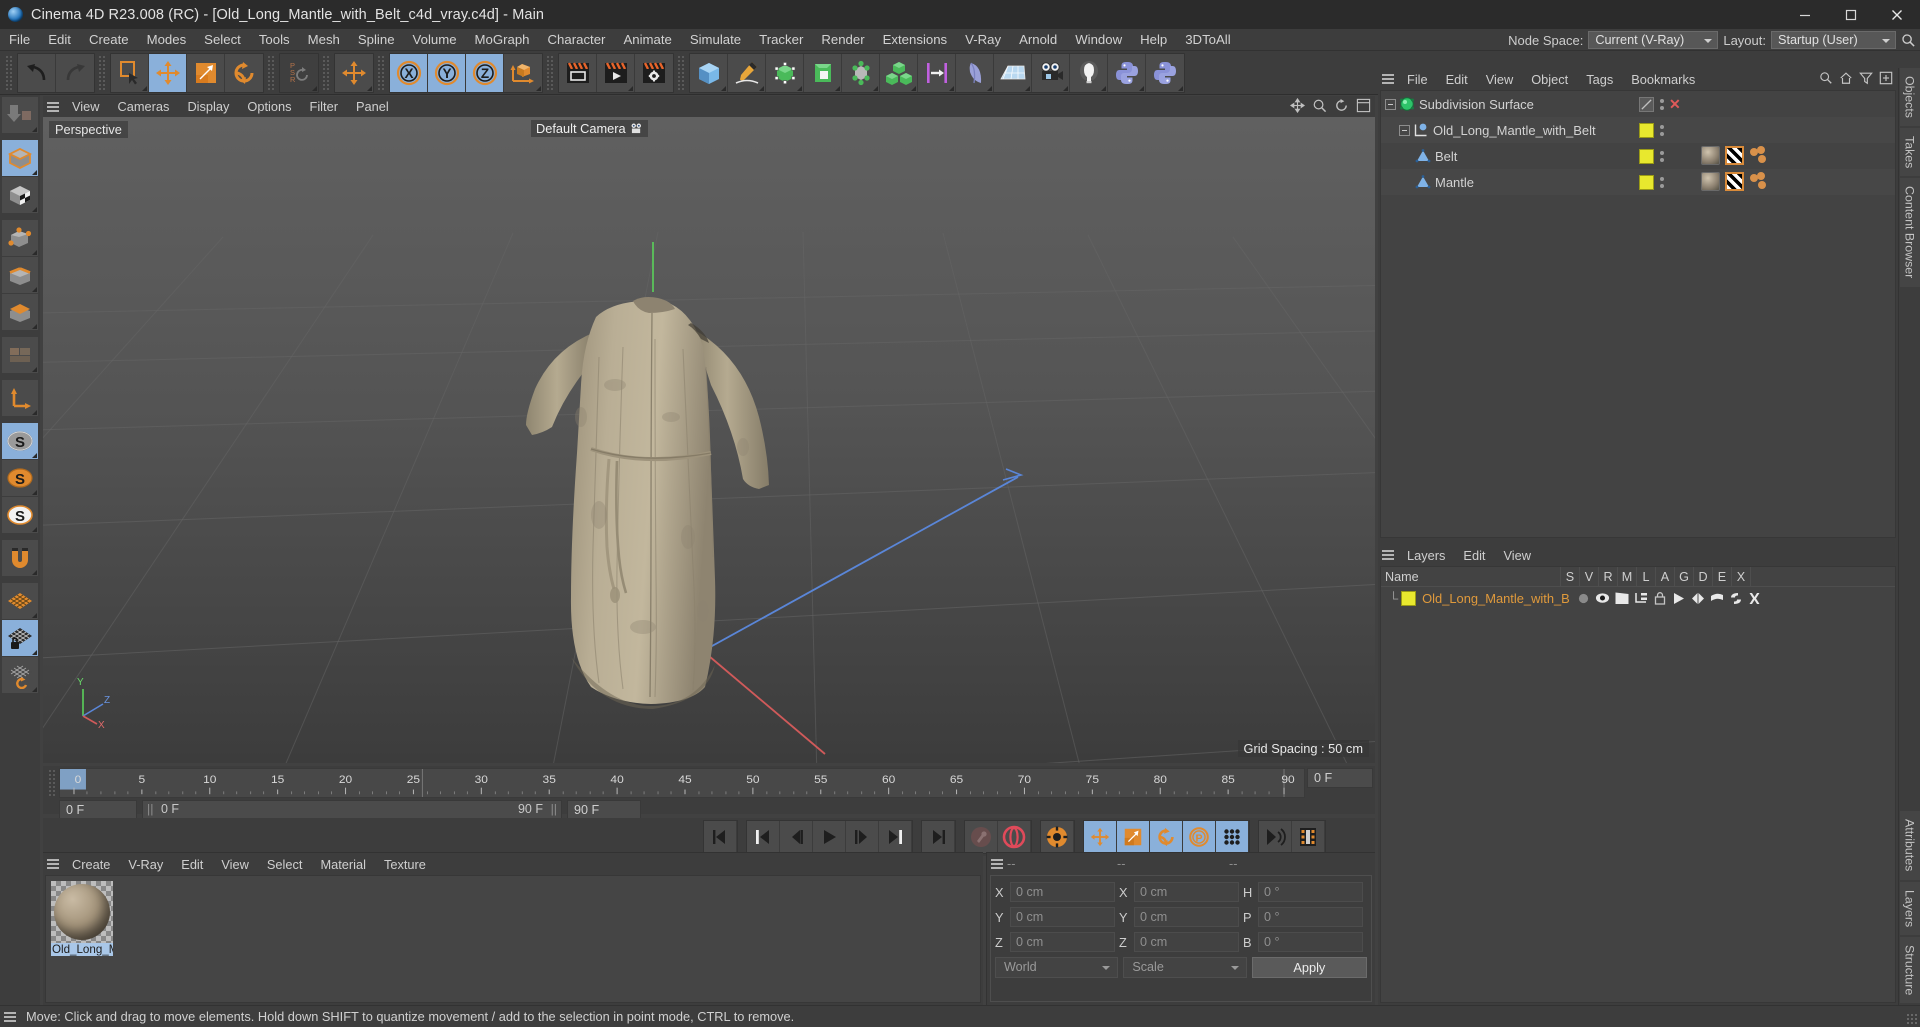  Describe the element at coordinates (299, 72) in the screenshot. I see `psr-reset-button: P S R` at that location.